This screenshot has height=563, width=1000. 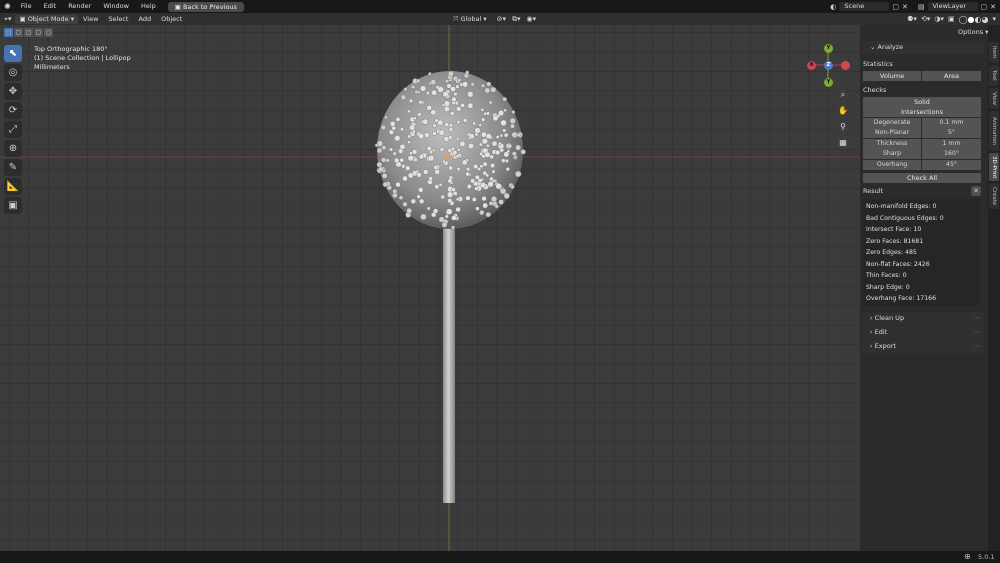 What do you see at coordinates (90, 19) in the screenshot?
I see `menu-view: View` at bounding box center [90, 19].